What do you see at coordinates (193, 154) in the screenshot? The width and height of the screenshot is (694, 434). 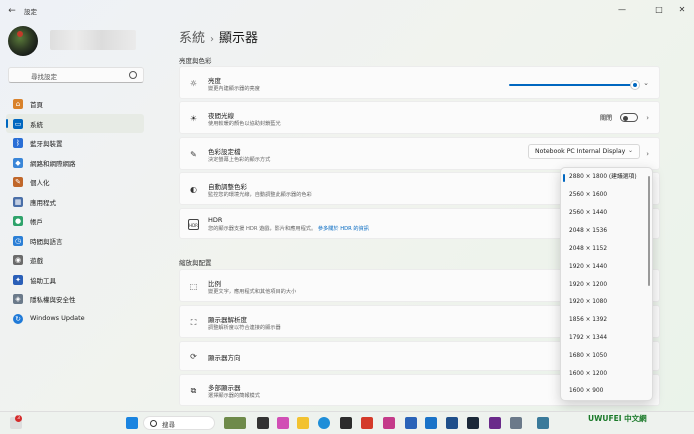 I see `pen-icon: ✎` at bounding box center [193, 154].